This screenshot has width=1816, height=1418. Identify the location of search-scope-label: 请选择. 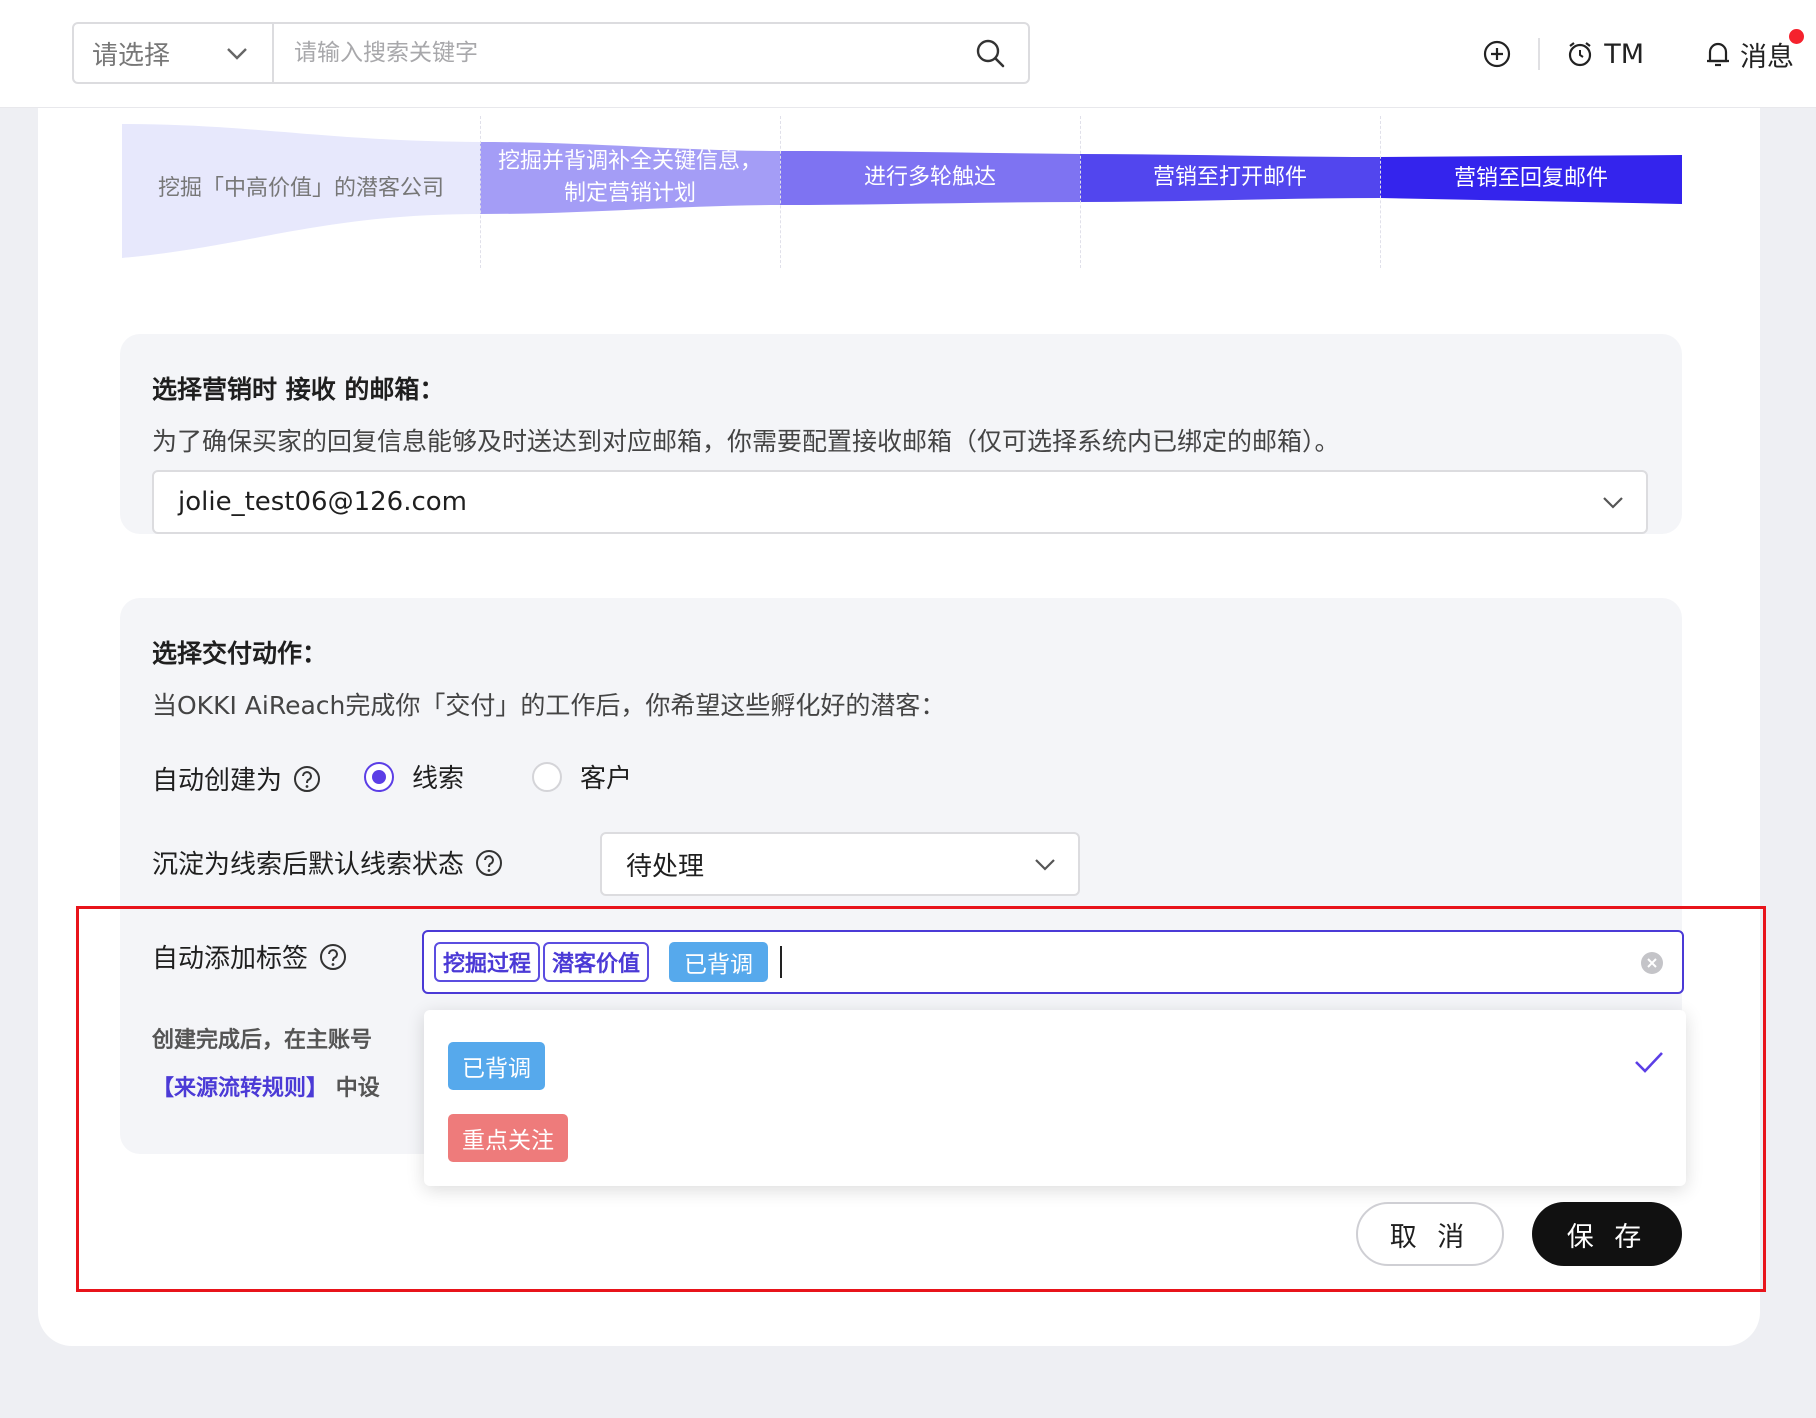
(131, 55).